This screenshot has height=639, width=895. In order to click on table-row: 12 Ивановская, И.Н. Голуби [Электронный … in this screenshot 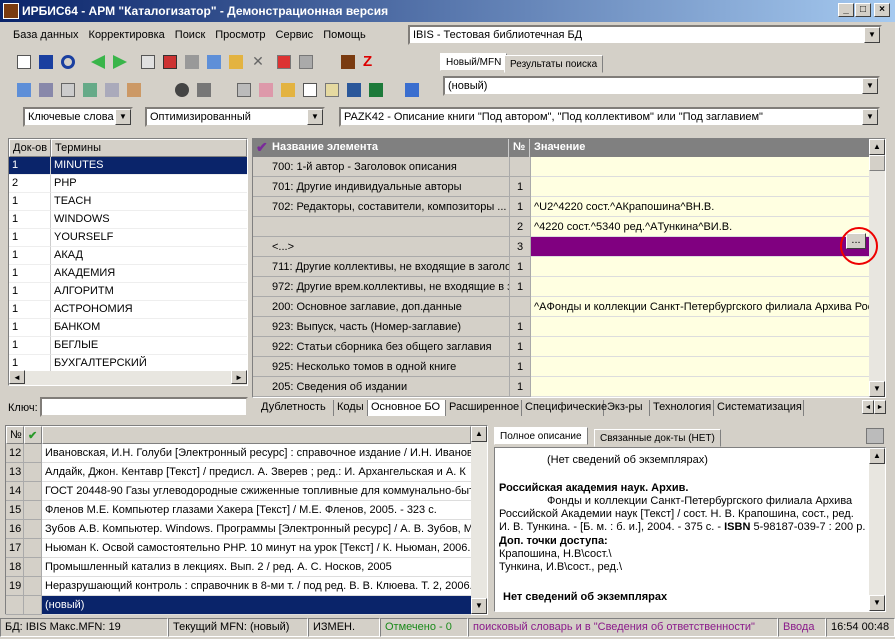, I will do `click(238, 453)`.